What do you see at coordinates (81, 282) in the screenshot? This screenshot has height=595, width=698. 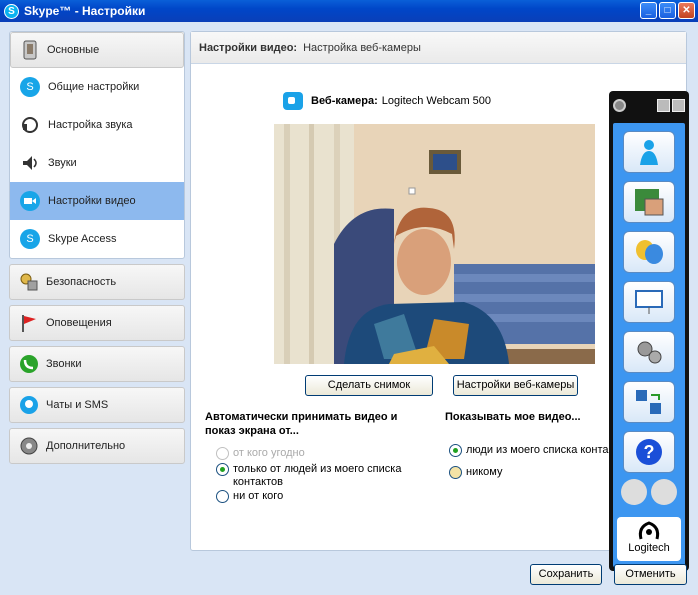 I see `nav-security-label: Безопасность` at bounding box center [81, 282].